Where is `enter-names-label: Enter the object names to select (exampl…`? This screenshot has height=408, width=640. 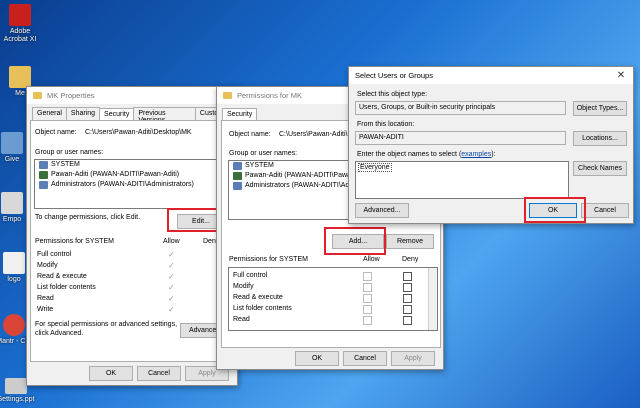
enter-names-label: Enter the object names to select (exampl… is located at coordinates (426, 154).